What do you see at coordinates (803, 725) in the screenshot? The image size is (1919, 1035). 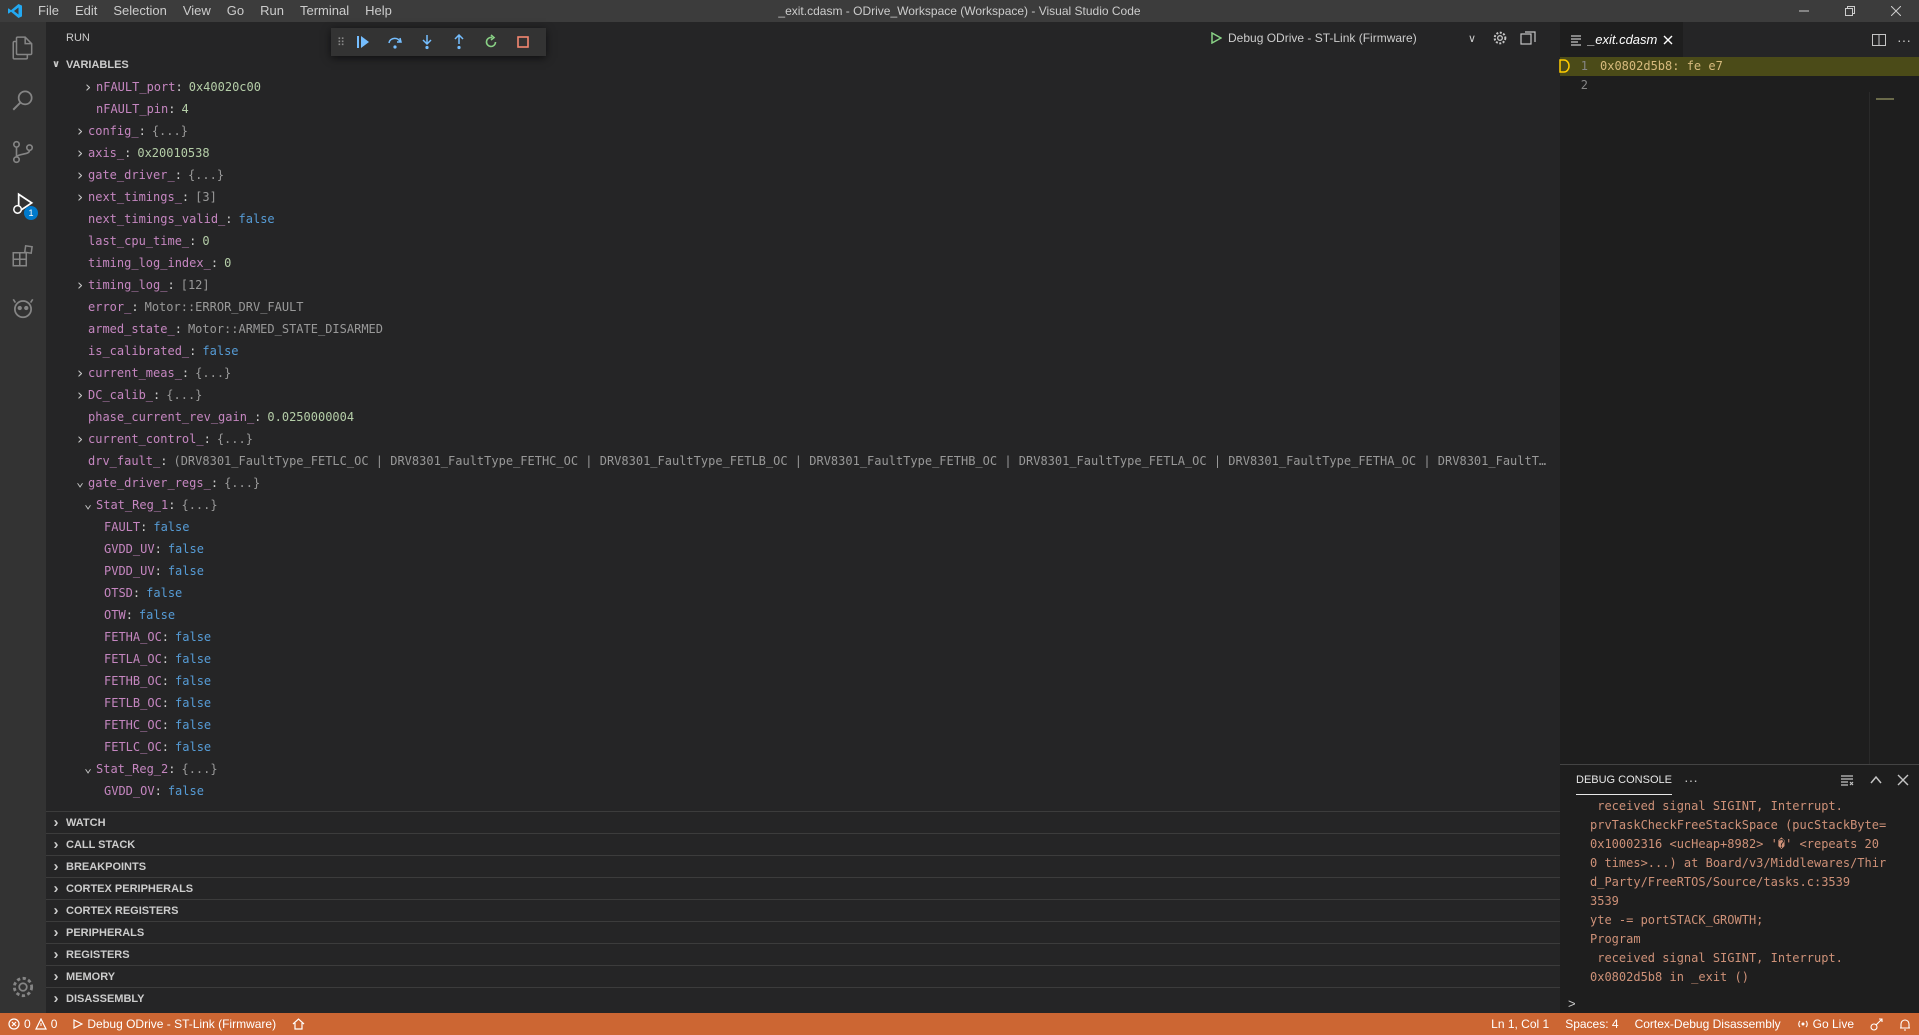 I see `variable-row: FETHC_OC: false` at bounding box center [803, 725].